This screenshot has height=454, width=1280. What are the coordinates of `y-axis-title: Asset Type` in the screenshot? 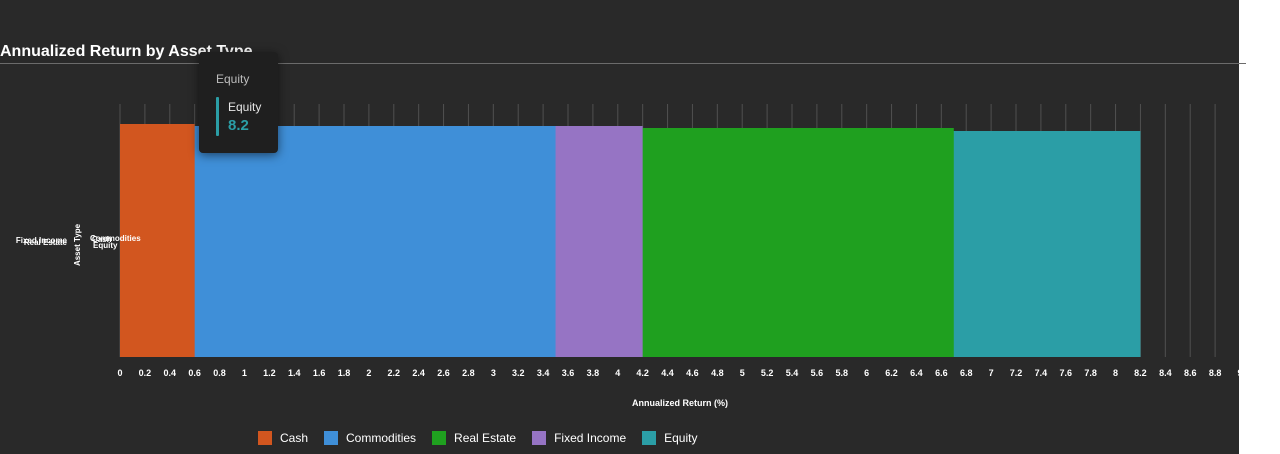 It's located at (77, 244).